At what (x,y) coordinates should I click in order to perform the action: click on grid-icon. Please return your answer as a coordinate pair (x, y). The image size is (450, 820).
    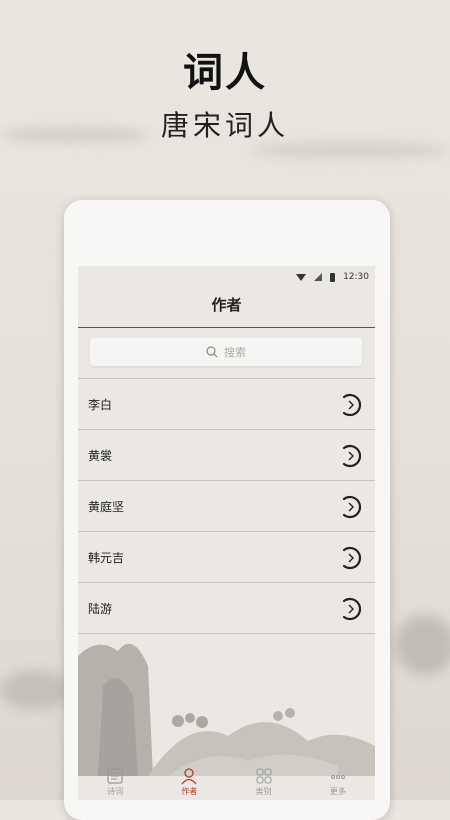
    Looking at the image, I should click on (264, 776).